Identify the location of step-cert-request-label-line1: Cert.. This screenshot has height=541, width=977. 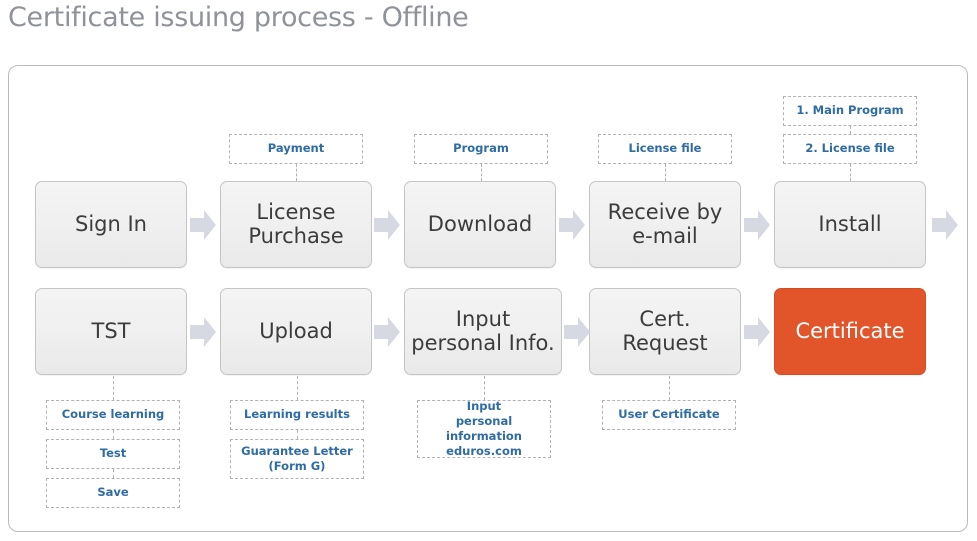
(665, 318).